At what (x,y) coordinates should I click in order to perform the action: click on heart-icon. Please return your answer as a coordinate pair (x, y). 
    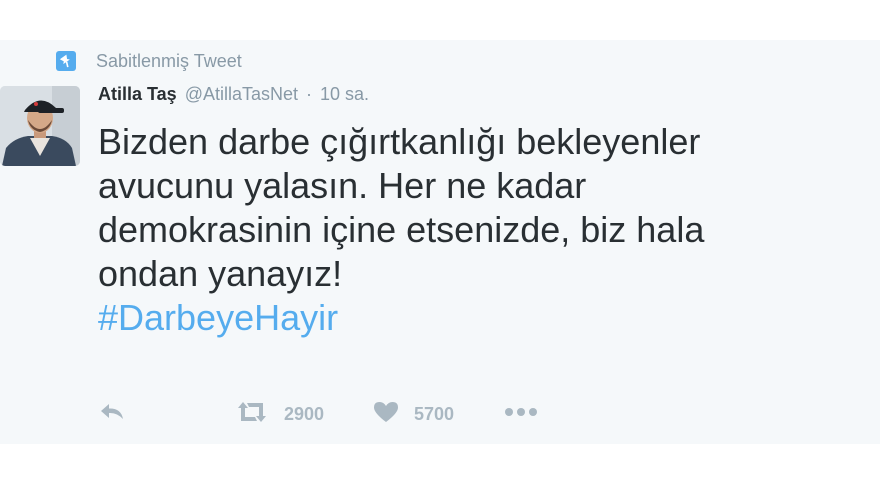
    Looking at the image, I should click on (386, 414).